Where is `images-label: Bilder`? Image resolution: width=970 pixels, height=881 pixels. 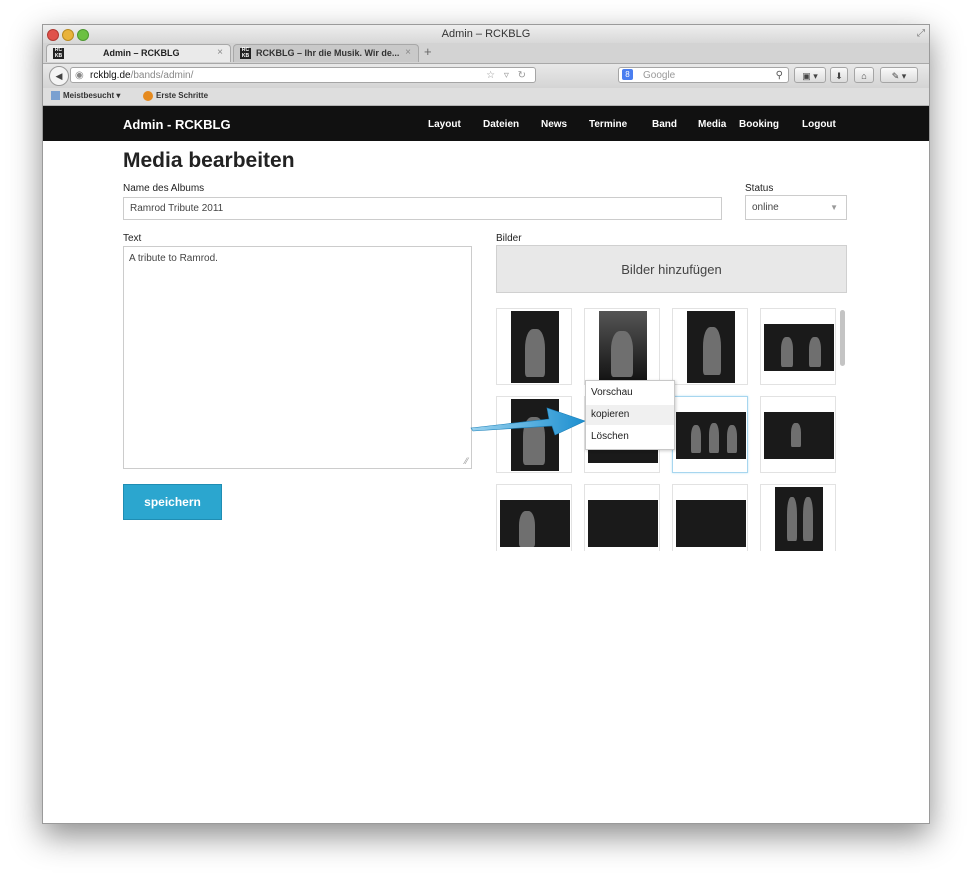
images-label: Bilder is located at coordinates (509, 238).